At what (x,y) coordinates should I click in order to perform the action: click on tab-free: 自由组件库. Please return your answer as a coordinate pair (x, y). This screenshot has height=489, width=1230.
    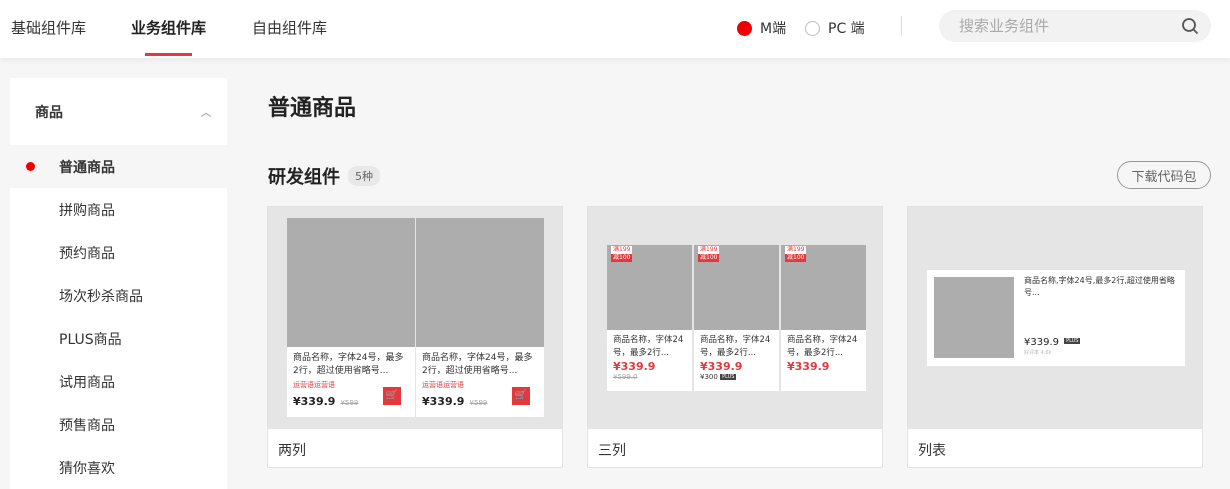
    Looking at the image, I should click on (289, 27).